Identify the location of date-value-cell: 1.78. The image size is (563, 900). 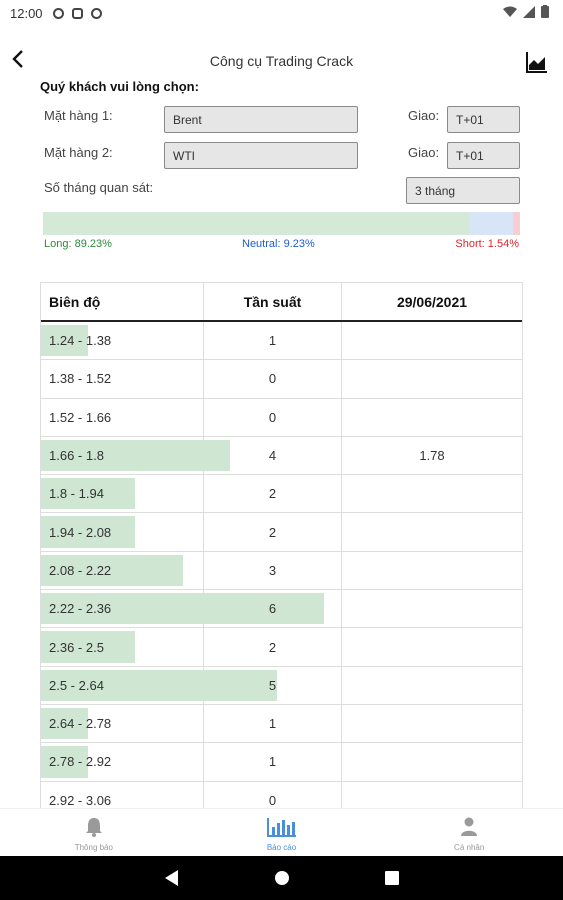
(432, 456).